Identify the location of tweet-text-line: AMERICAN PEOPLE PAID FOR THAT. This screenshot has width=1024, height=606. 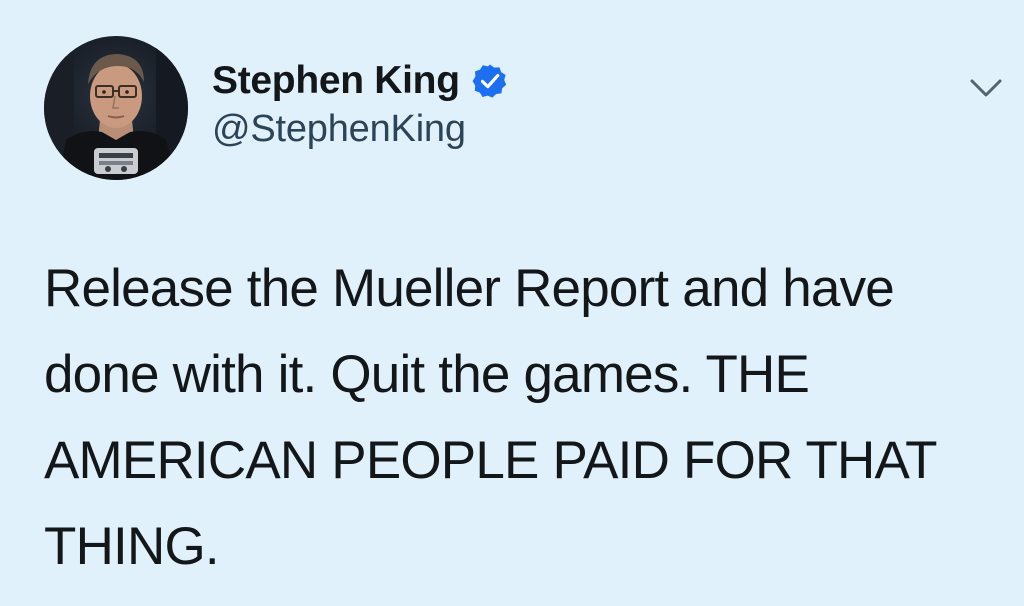
(490, 460).